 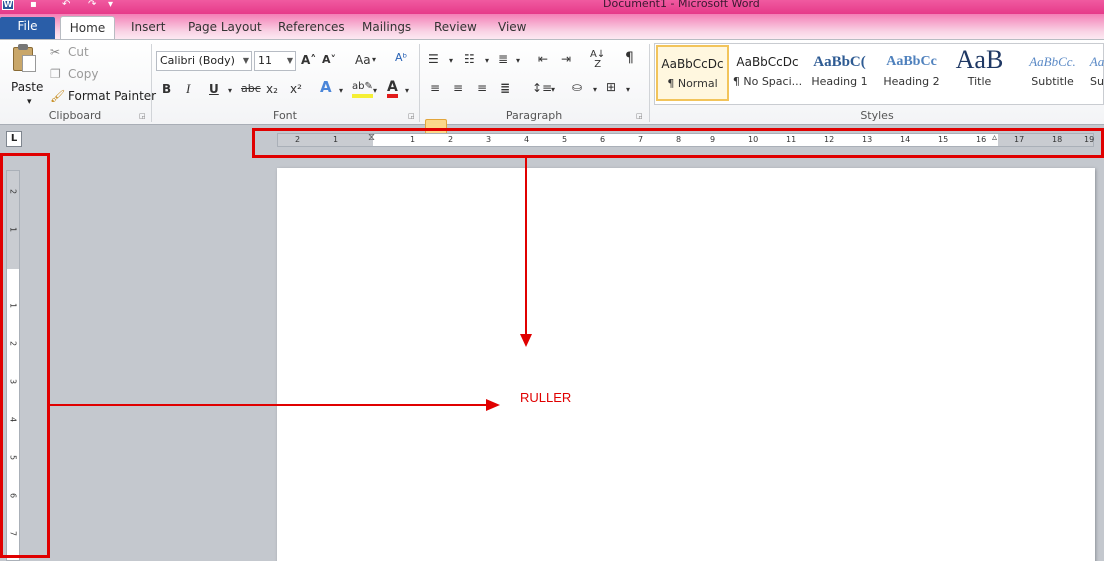 I want to click on style-preview: AaBbCc, so click(x=911, y=61).